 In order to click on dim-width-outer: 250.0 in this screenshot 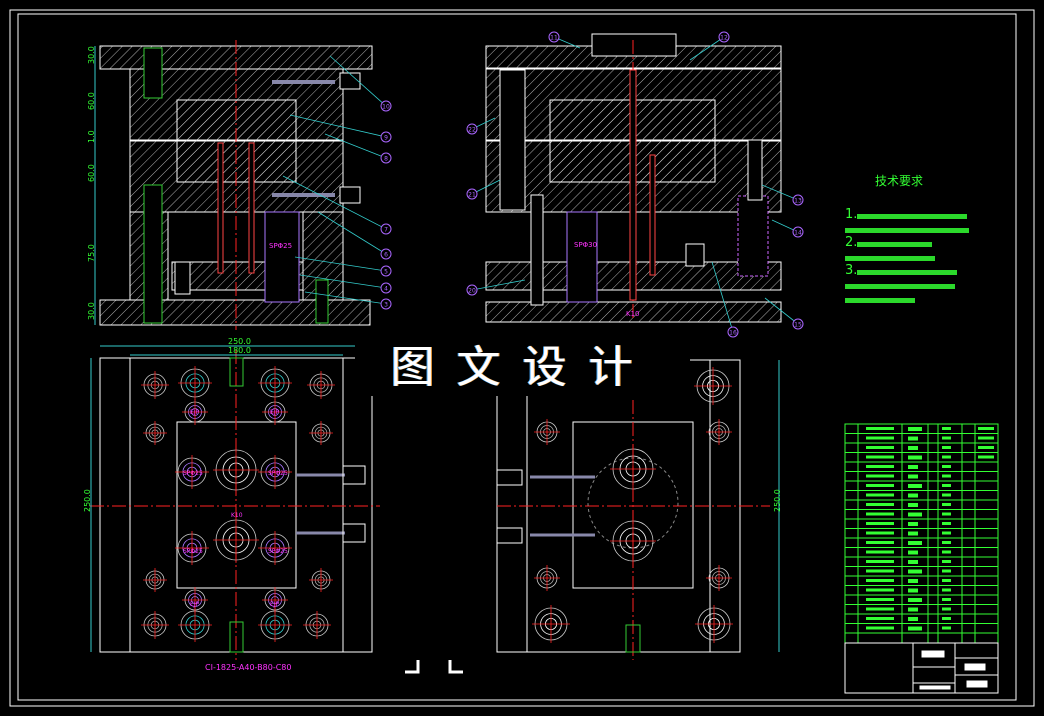, I will do `click(239, 341)`.